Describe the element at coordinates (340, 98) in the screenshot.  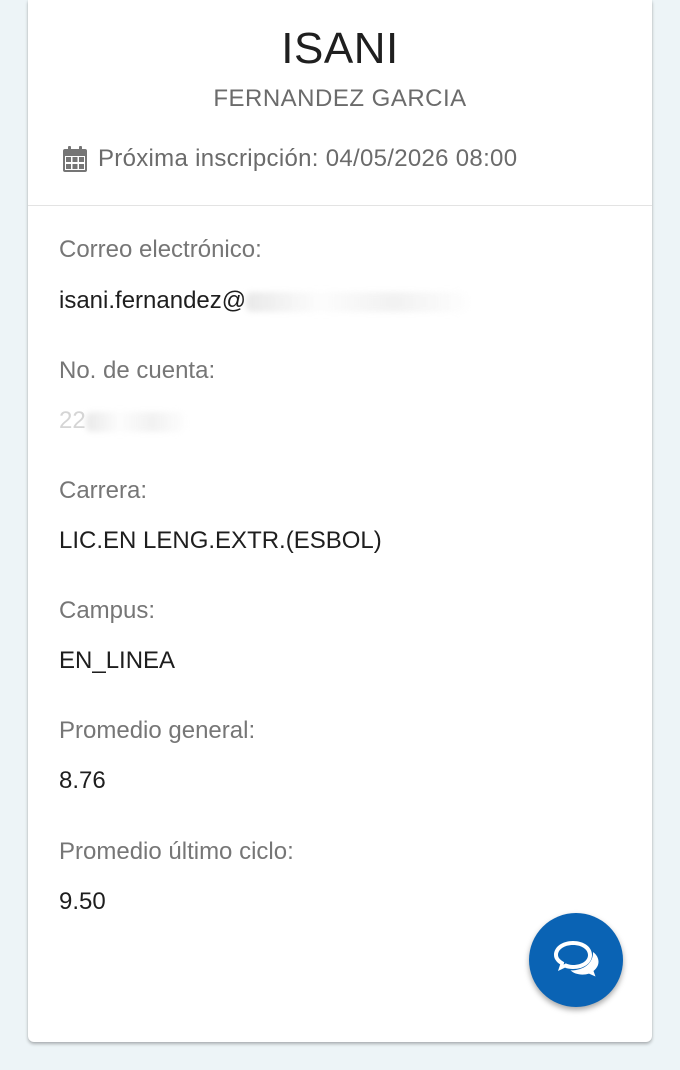
I see `student-last-name: FERNANDEZ GARCIA` at that location.